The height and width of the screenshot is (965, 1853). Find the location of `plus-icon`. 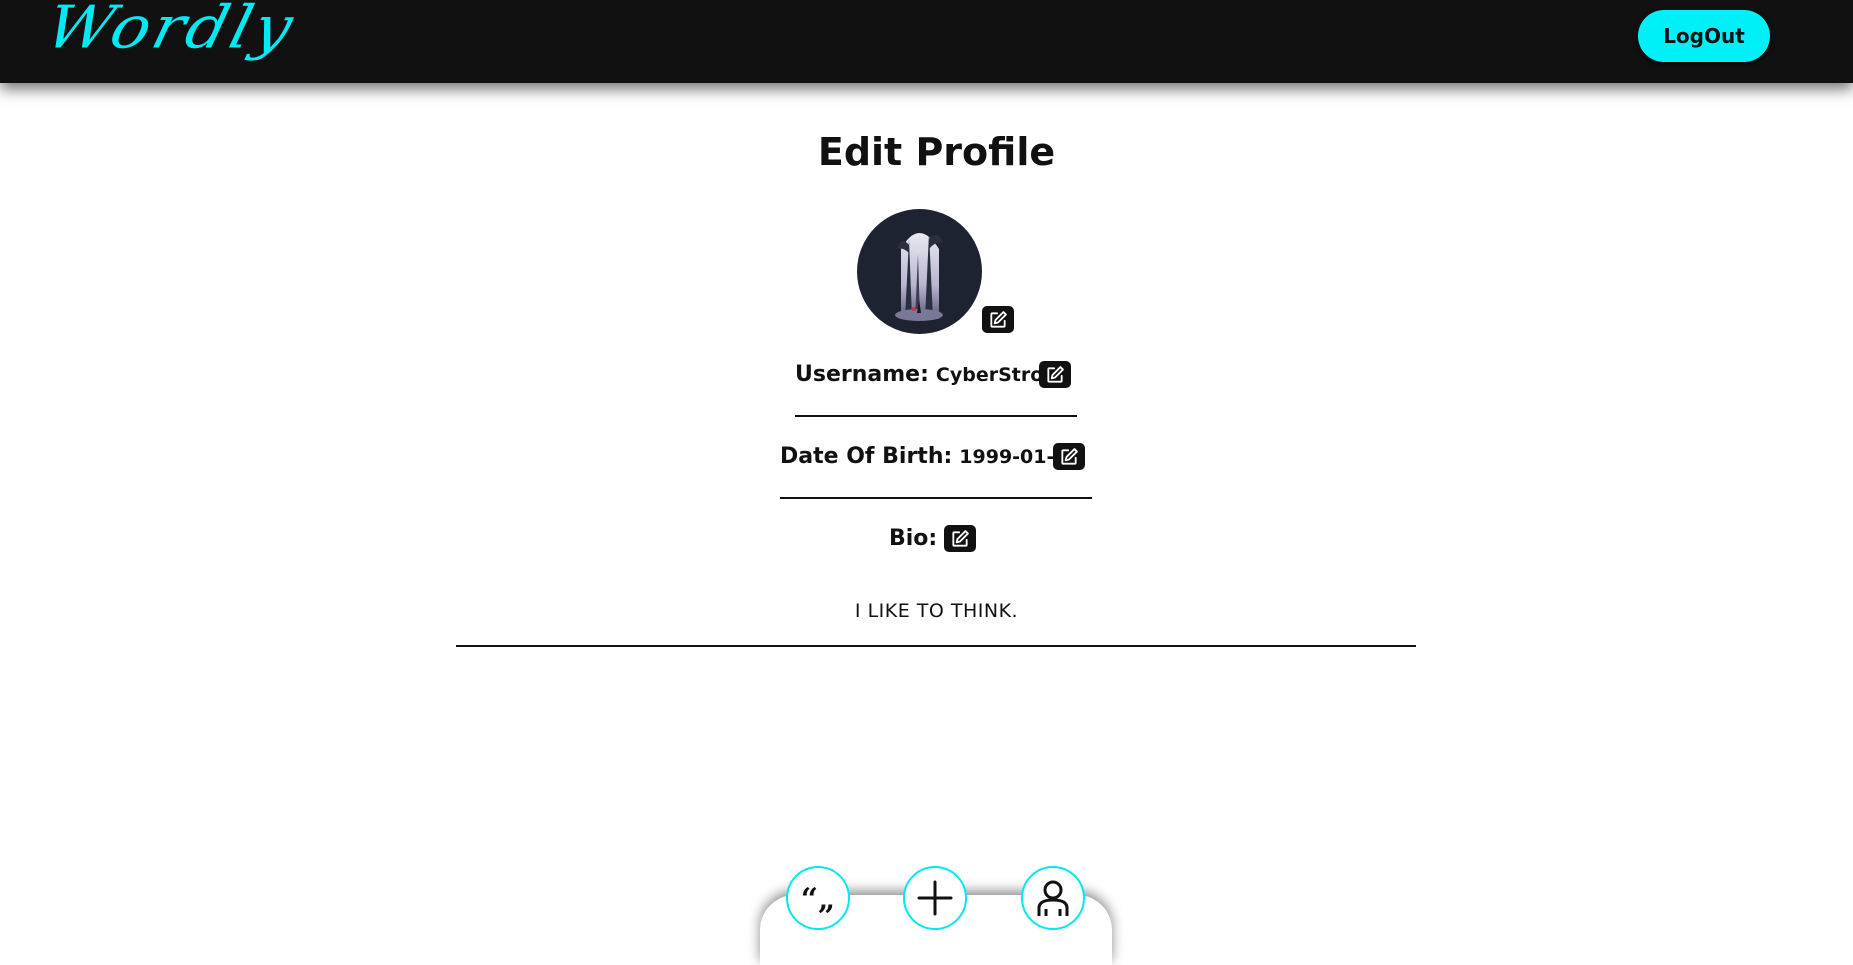

plus-icon is located at coordinates (935, 898).